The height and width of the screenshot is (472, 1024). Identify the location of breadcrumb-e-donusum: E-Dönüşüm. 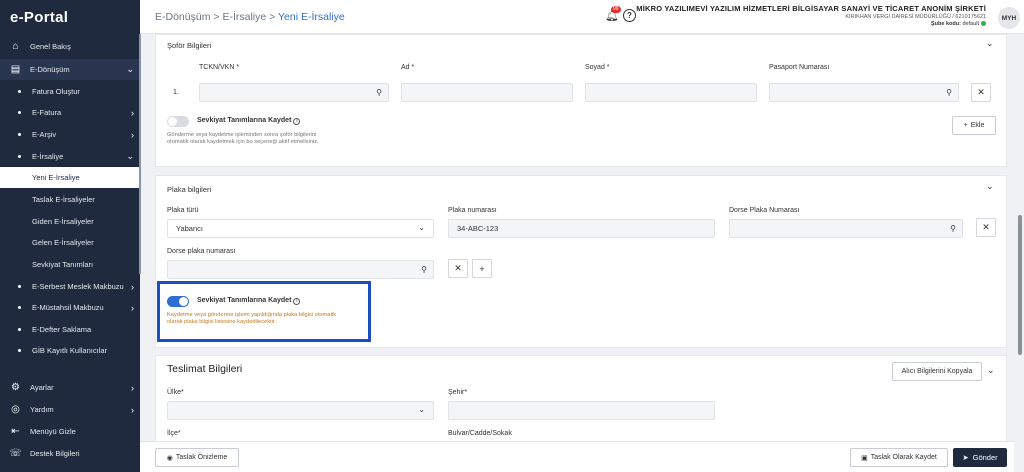
(182, 17).